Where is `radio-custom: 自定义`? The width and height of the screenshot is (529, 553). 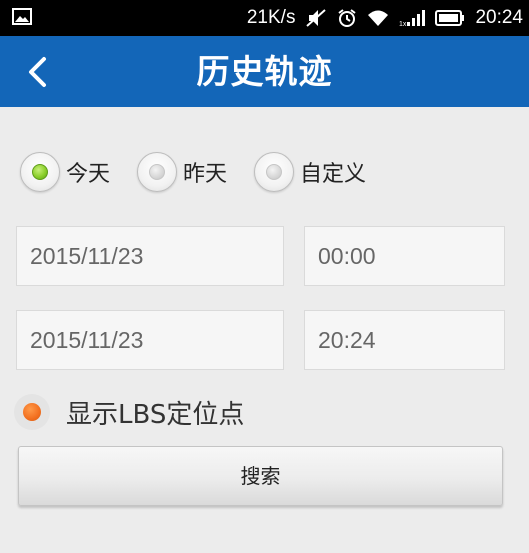
radio-custom: 自定义 is located at coordinates (310, 172).